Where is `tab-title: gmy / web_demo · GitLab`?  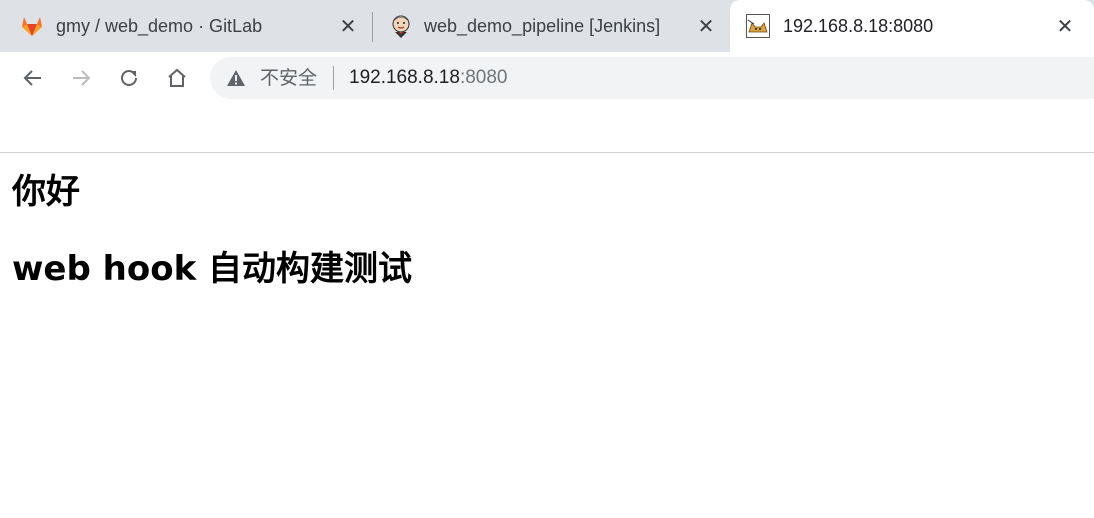
tab-title: gmy / web_demo · GitLab is located at coordinates (159, 26).